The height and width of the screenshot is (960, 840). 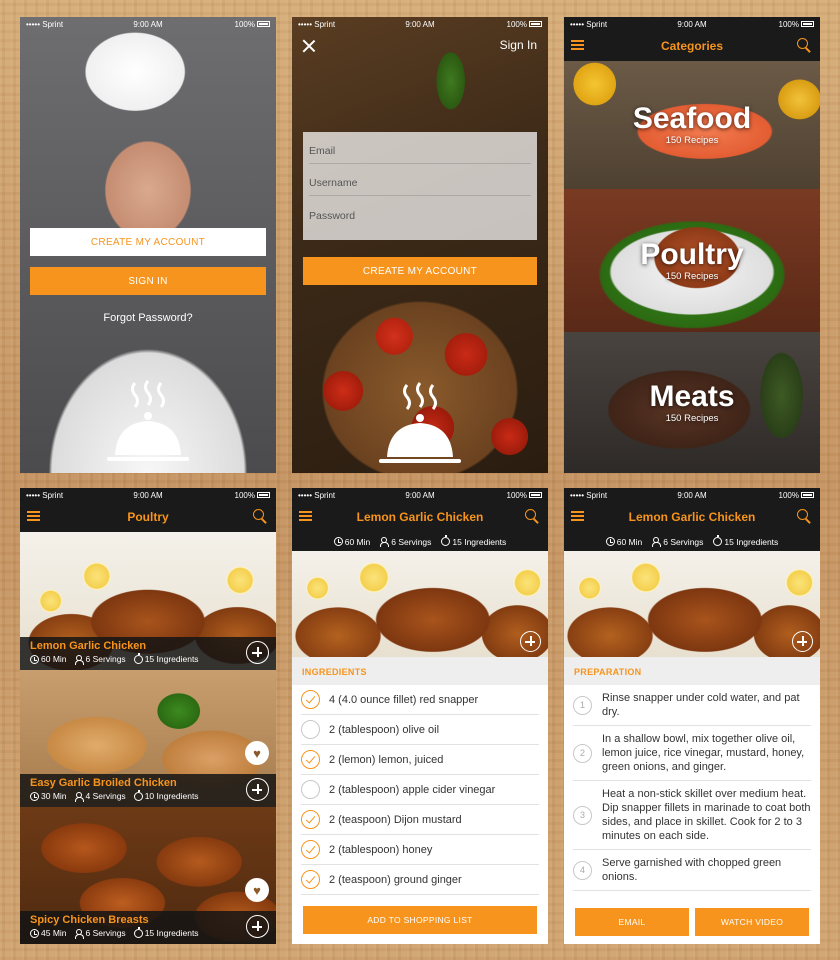 I want to click on category-seafood: Seafood 150 Recipes, so click(x=692, y=125).